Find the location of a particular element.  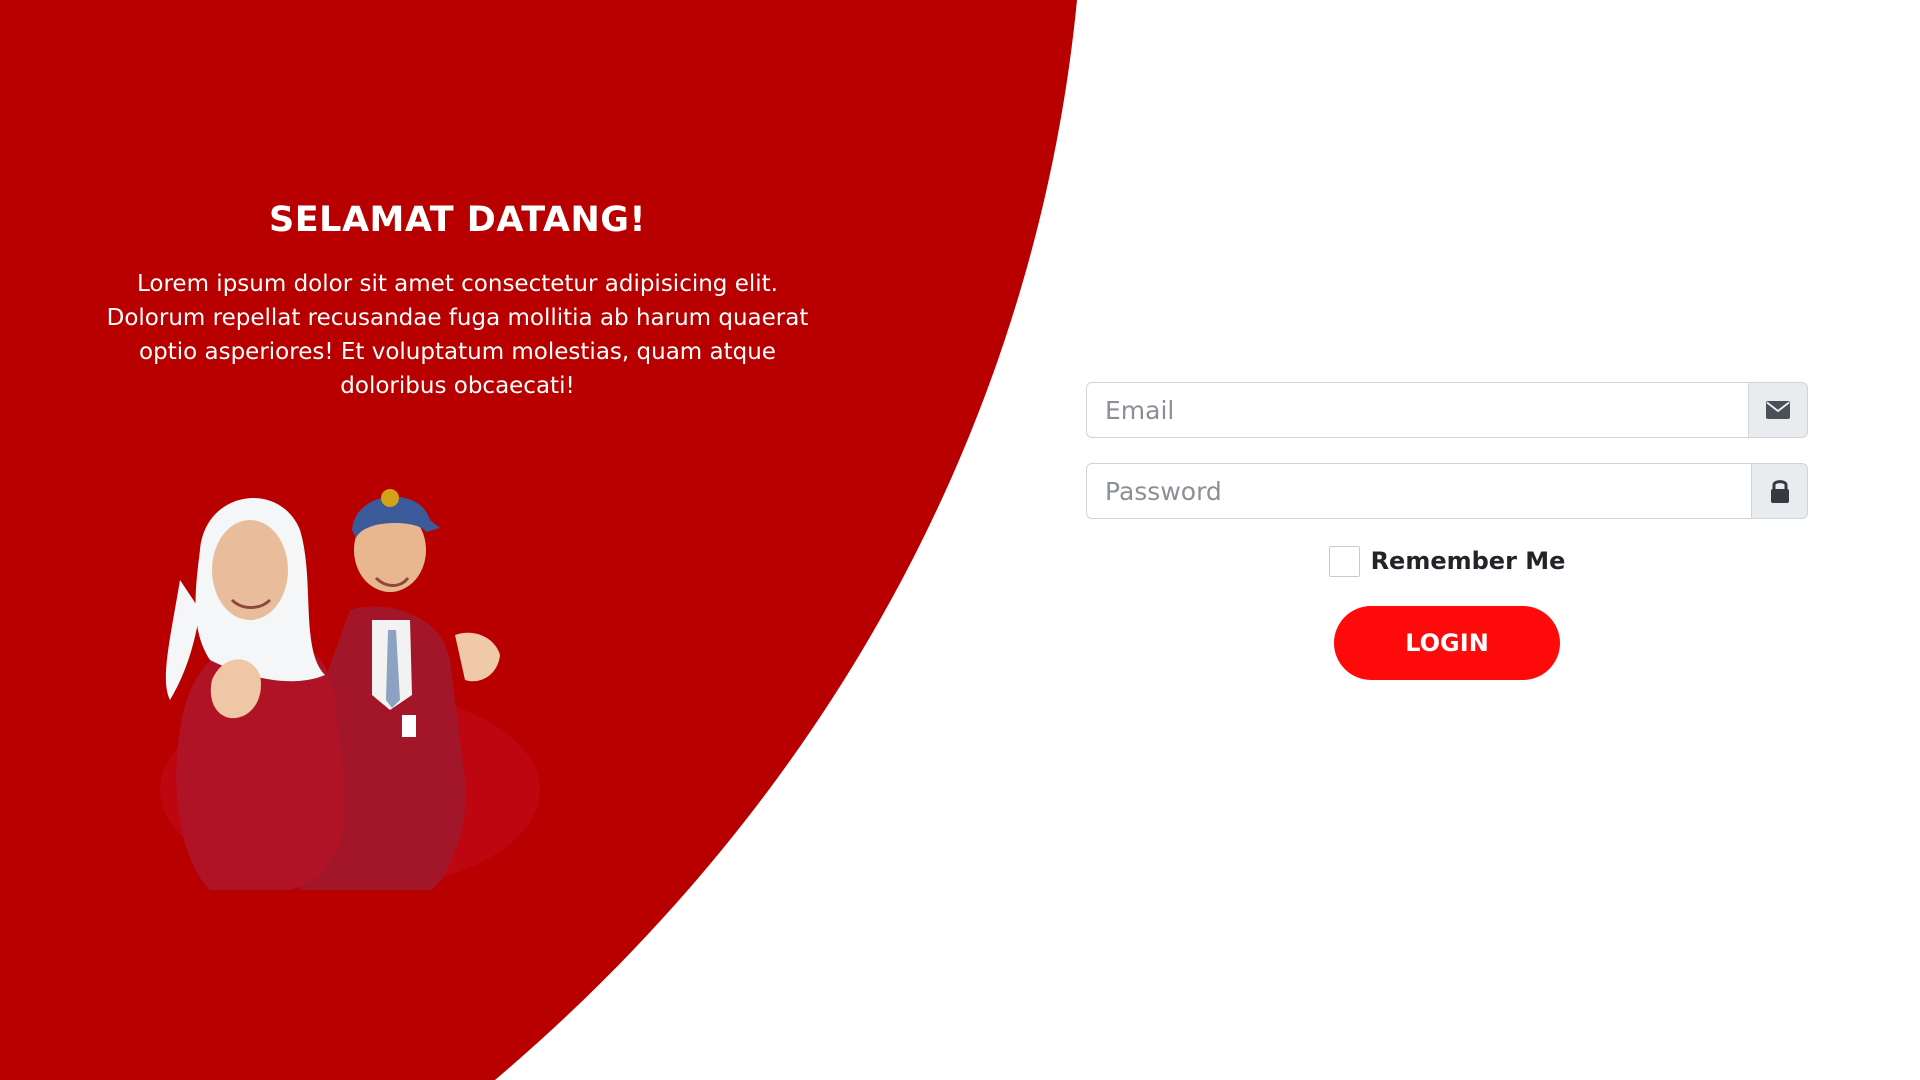

remember-me-row: Remember Me is located at coordinates (1447, 561).